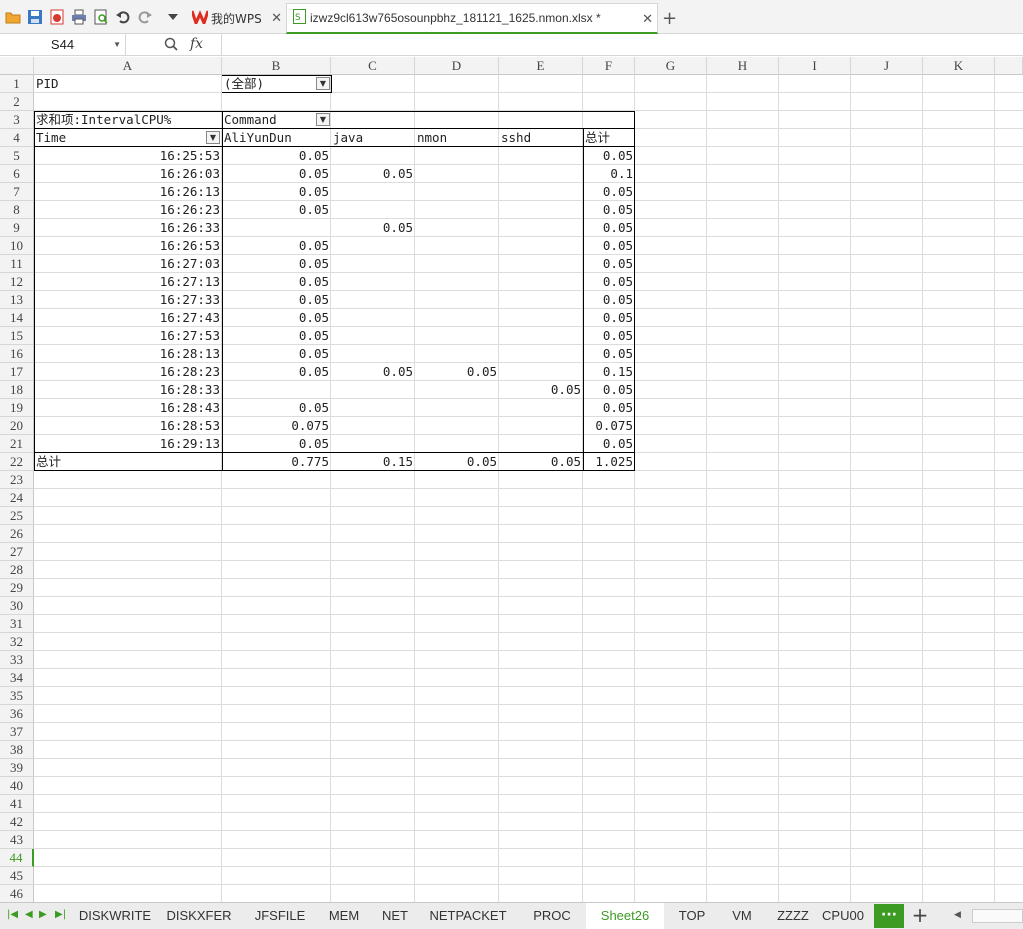  What do you see at coordinates (117, 44) in the screenshot?
I see `chevron-down-icon: ▼` at bounding box center [117, 44].